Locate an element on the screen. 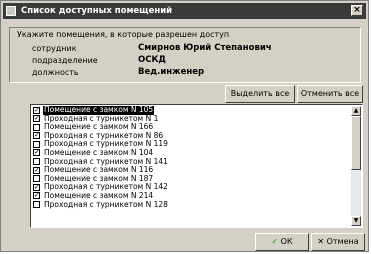  ok-label: ОК is located at coordinates (286, 241).